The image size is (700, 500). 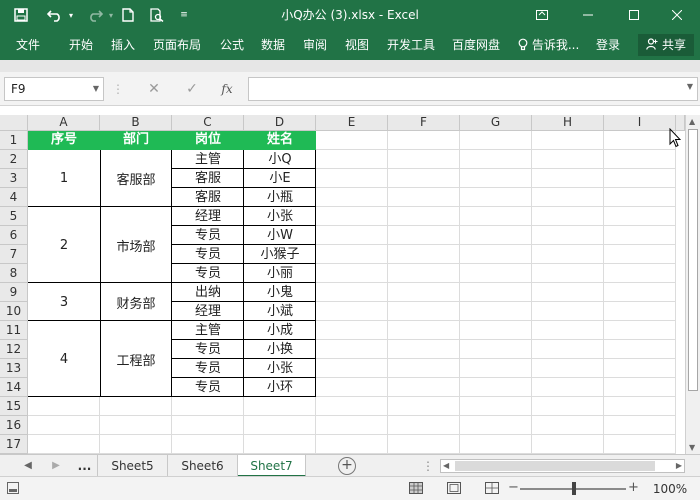 What do you see at coordinates (208, 140) in the screenshot?
I see `header-cell-position: 岗位` at bounding box center [208, 140].